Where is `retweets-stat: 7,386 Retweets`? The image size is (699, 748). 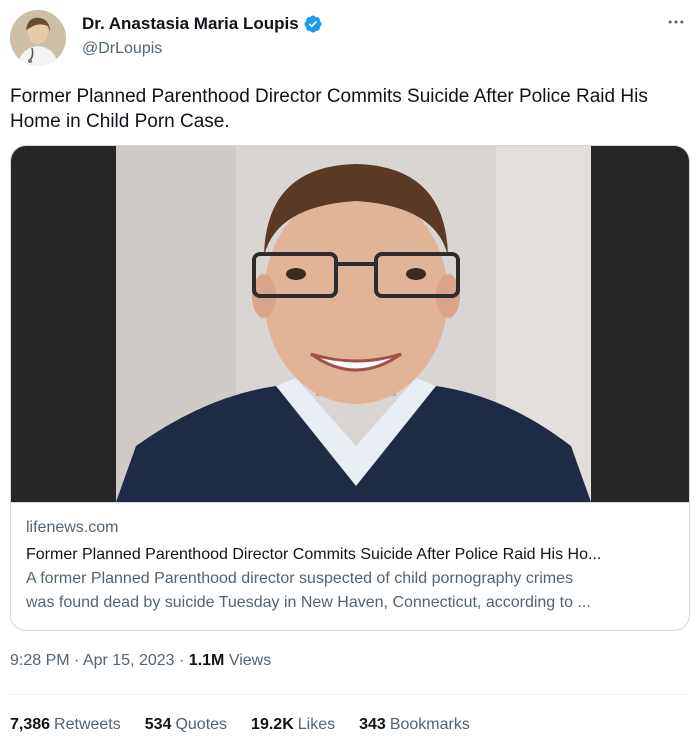 retweets-stat: 7,386 Retweets is located at coordinates (65, 725).